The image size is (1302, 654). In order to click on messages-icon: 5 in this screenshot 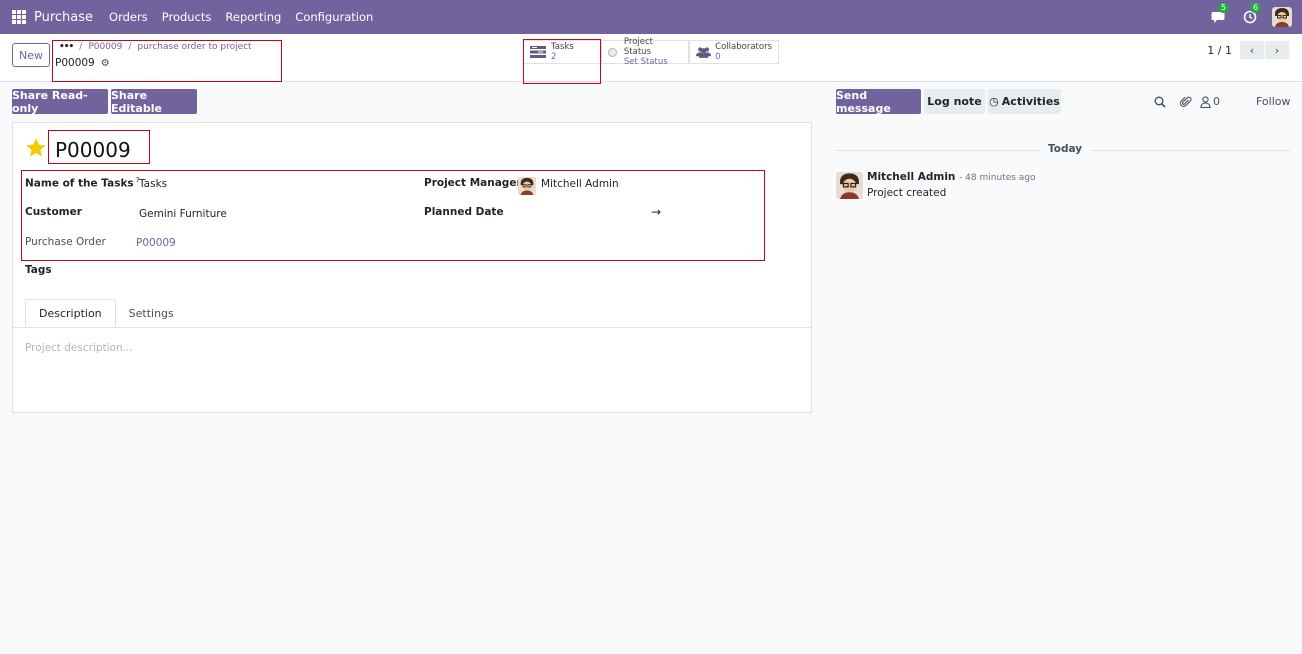, I will do `click(1220, 14)`.